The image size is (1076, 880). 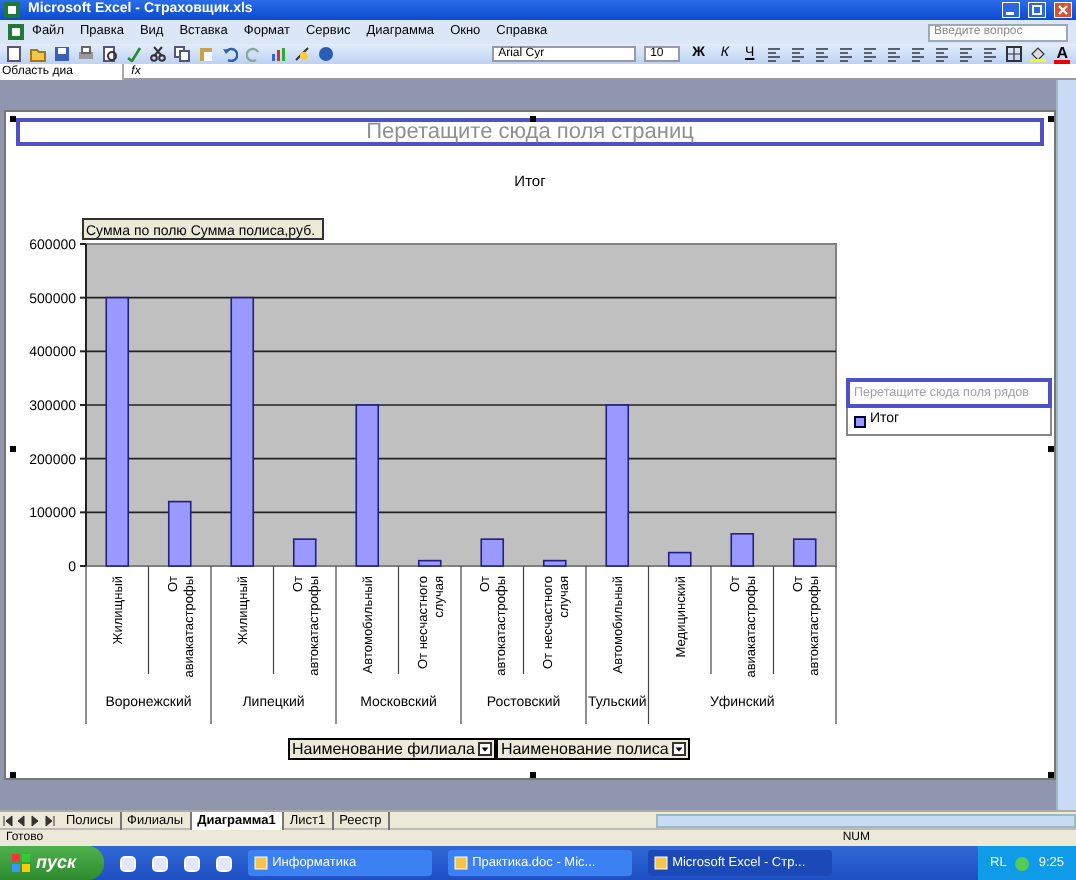 What do you see at coordinates (392, 749) in the screenshot?
I see `field-button: Наименование филиала` at bounding box center [392, 749].